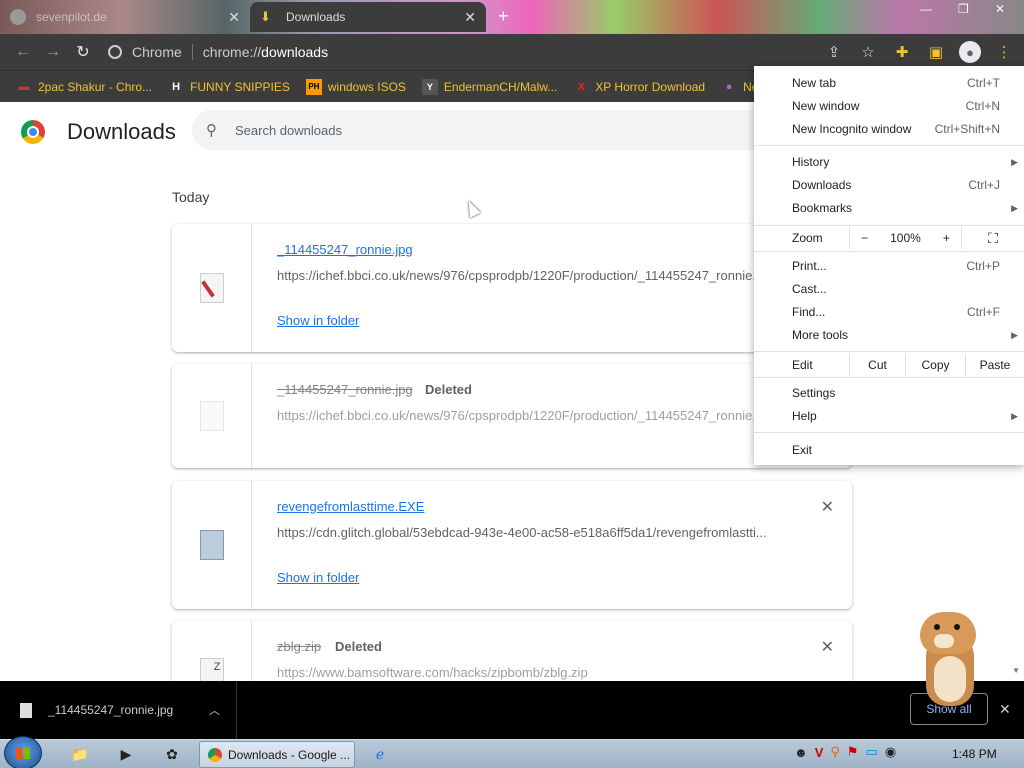 This screenshot has width=1024, height=768. Describe the element at coordinates (172, 754) in the screenshot. I see `app-icon: ✿` at that location.